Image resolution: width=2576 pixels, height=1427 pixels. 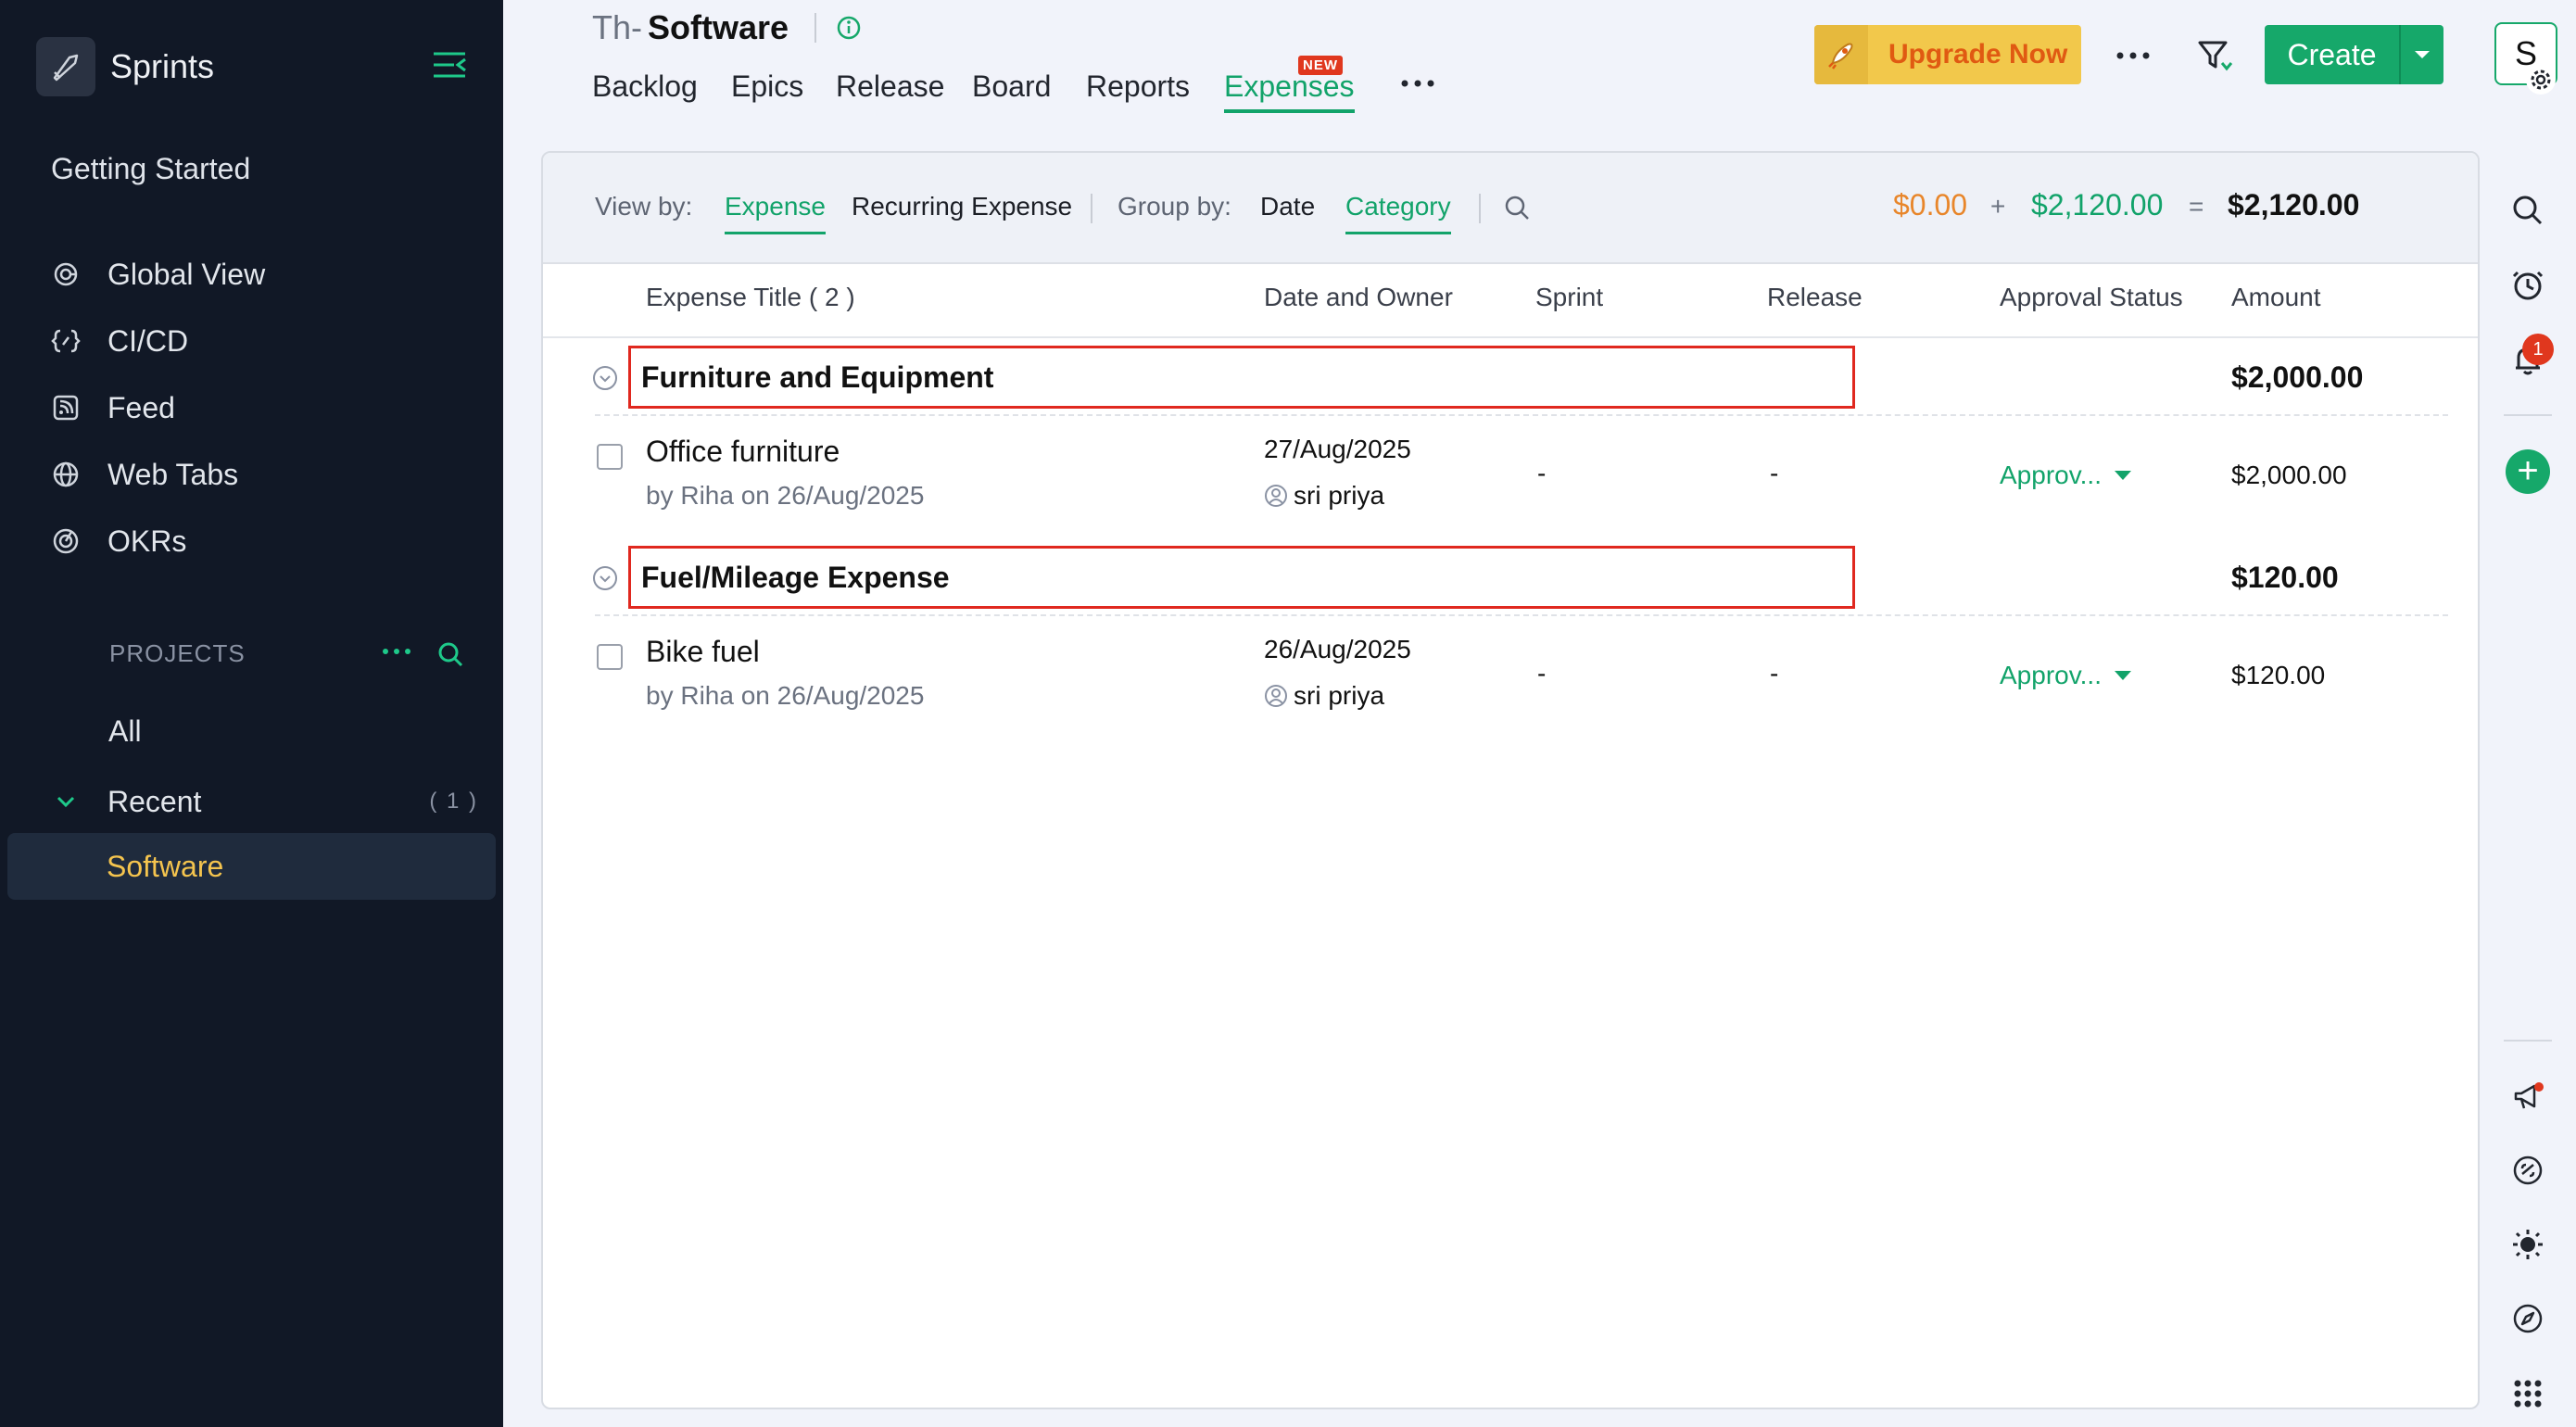 I want to click on col-expense-title: Expense Title ( 2 ), so click(x=750, y=297).